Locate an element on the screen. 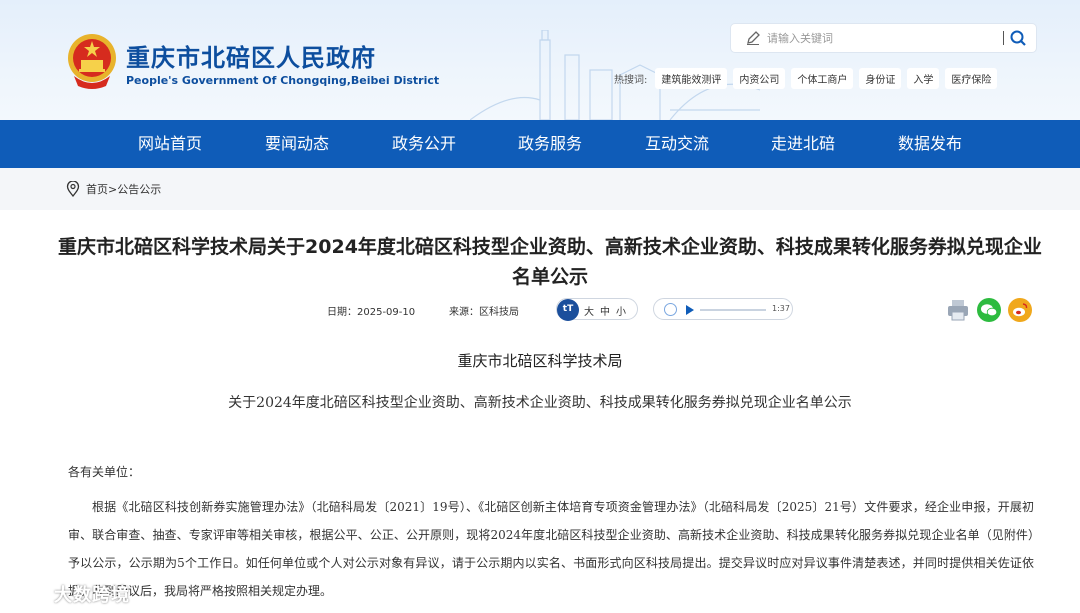 The width and height of the screenshot is (1080, 613). breadcrumb-links: 首页>公告公示 is located at coordinates (123, 189).